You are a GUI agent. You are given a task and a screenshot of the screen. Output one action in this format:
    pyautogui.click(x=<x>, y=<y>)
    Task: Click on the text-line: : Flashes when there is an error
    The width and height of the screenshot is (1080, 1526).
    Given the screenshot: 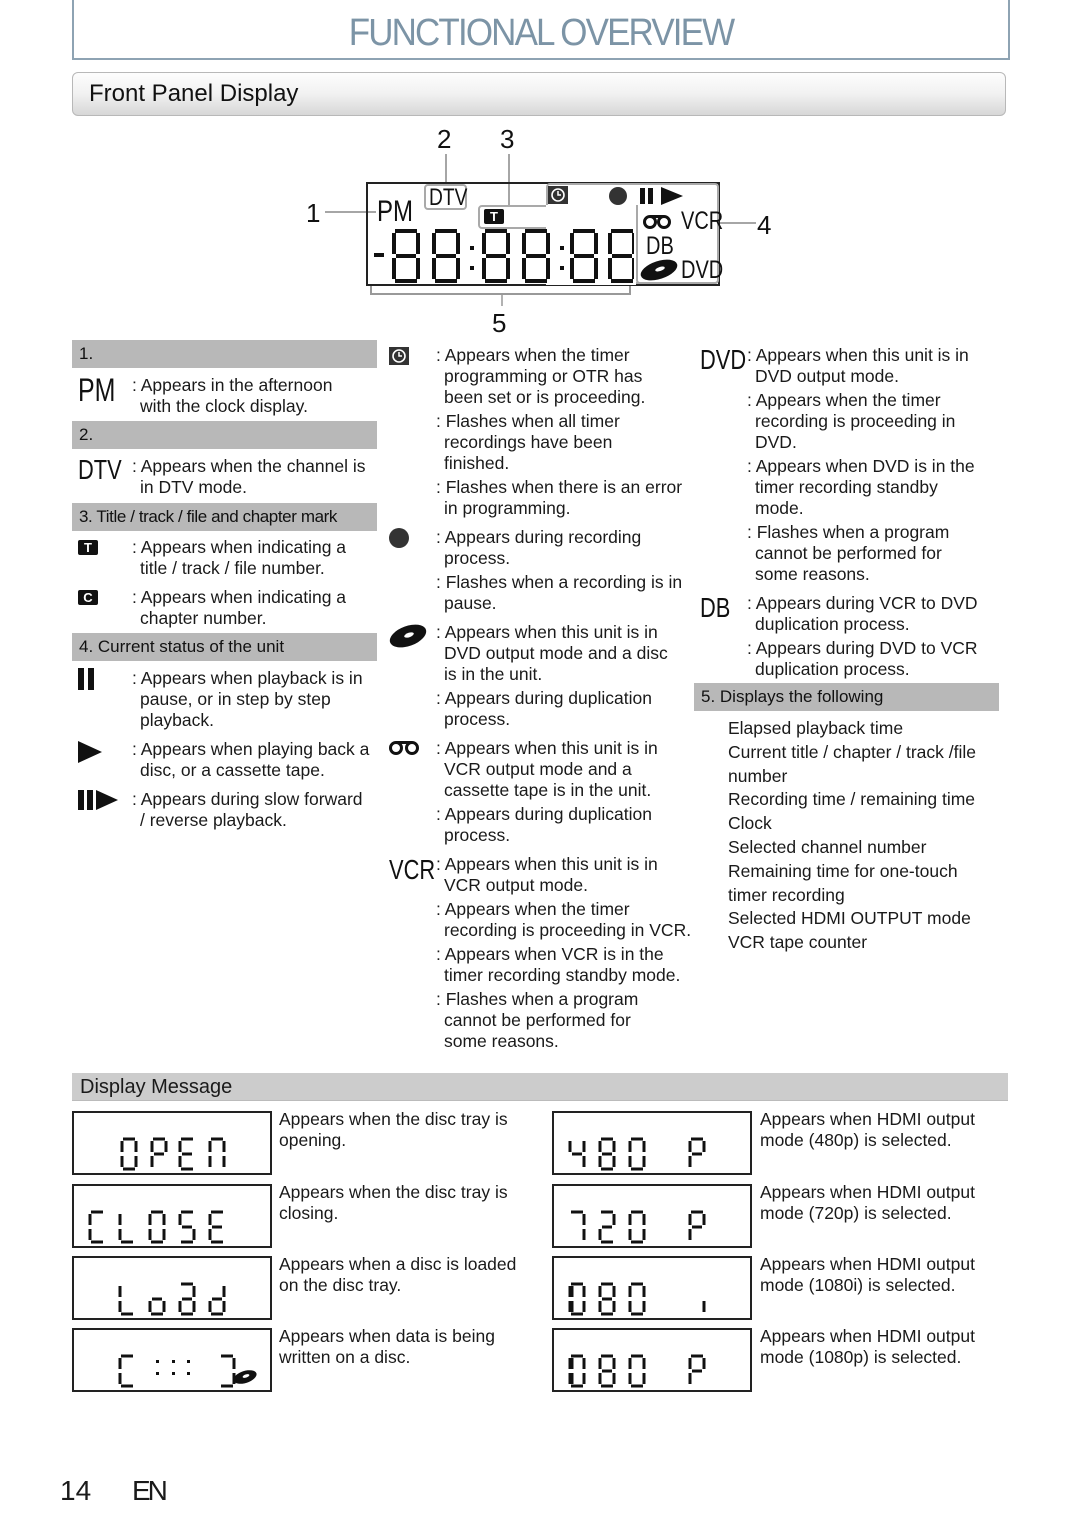 What is the action you would take?
    pyautogui.click(x=559, y=487)
    